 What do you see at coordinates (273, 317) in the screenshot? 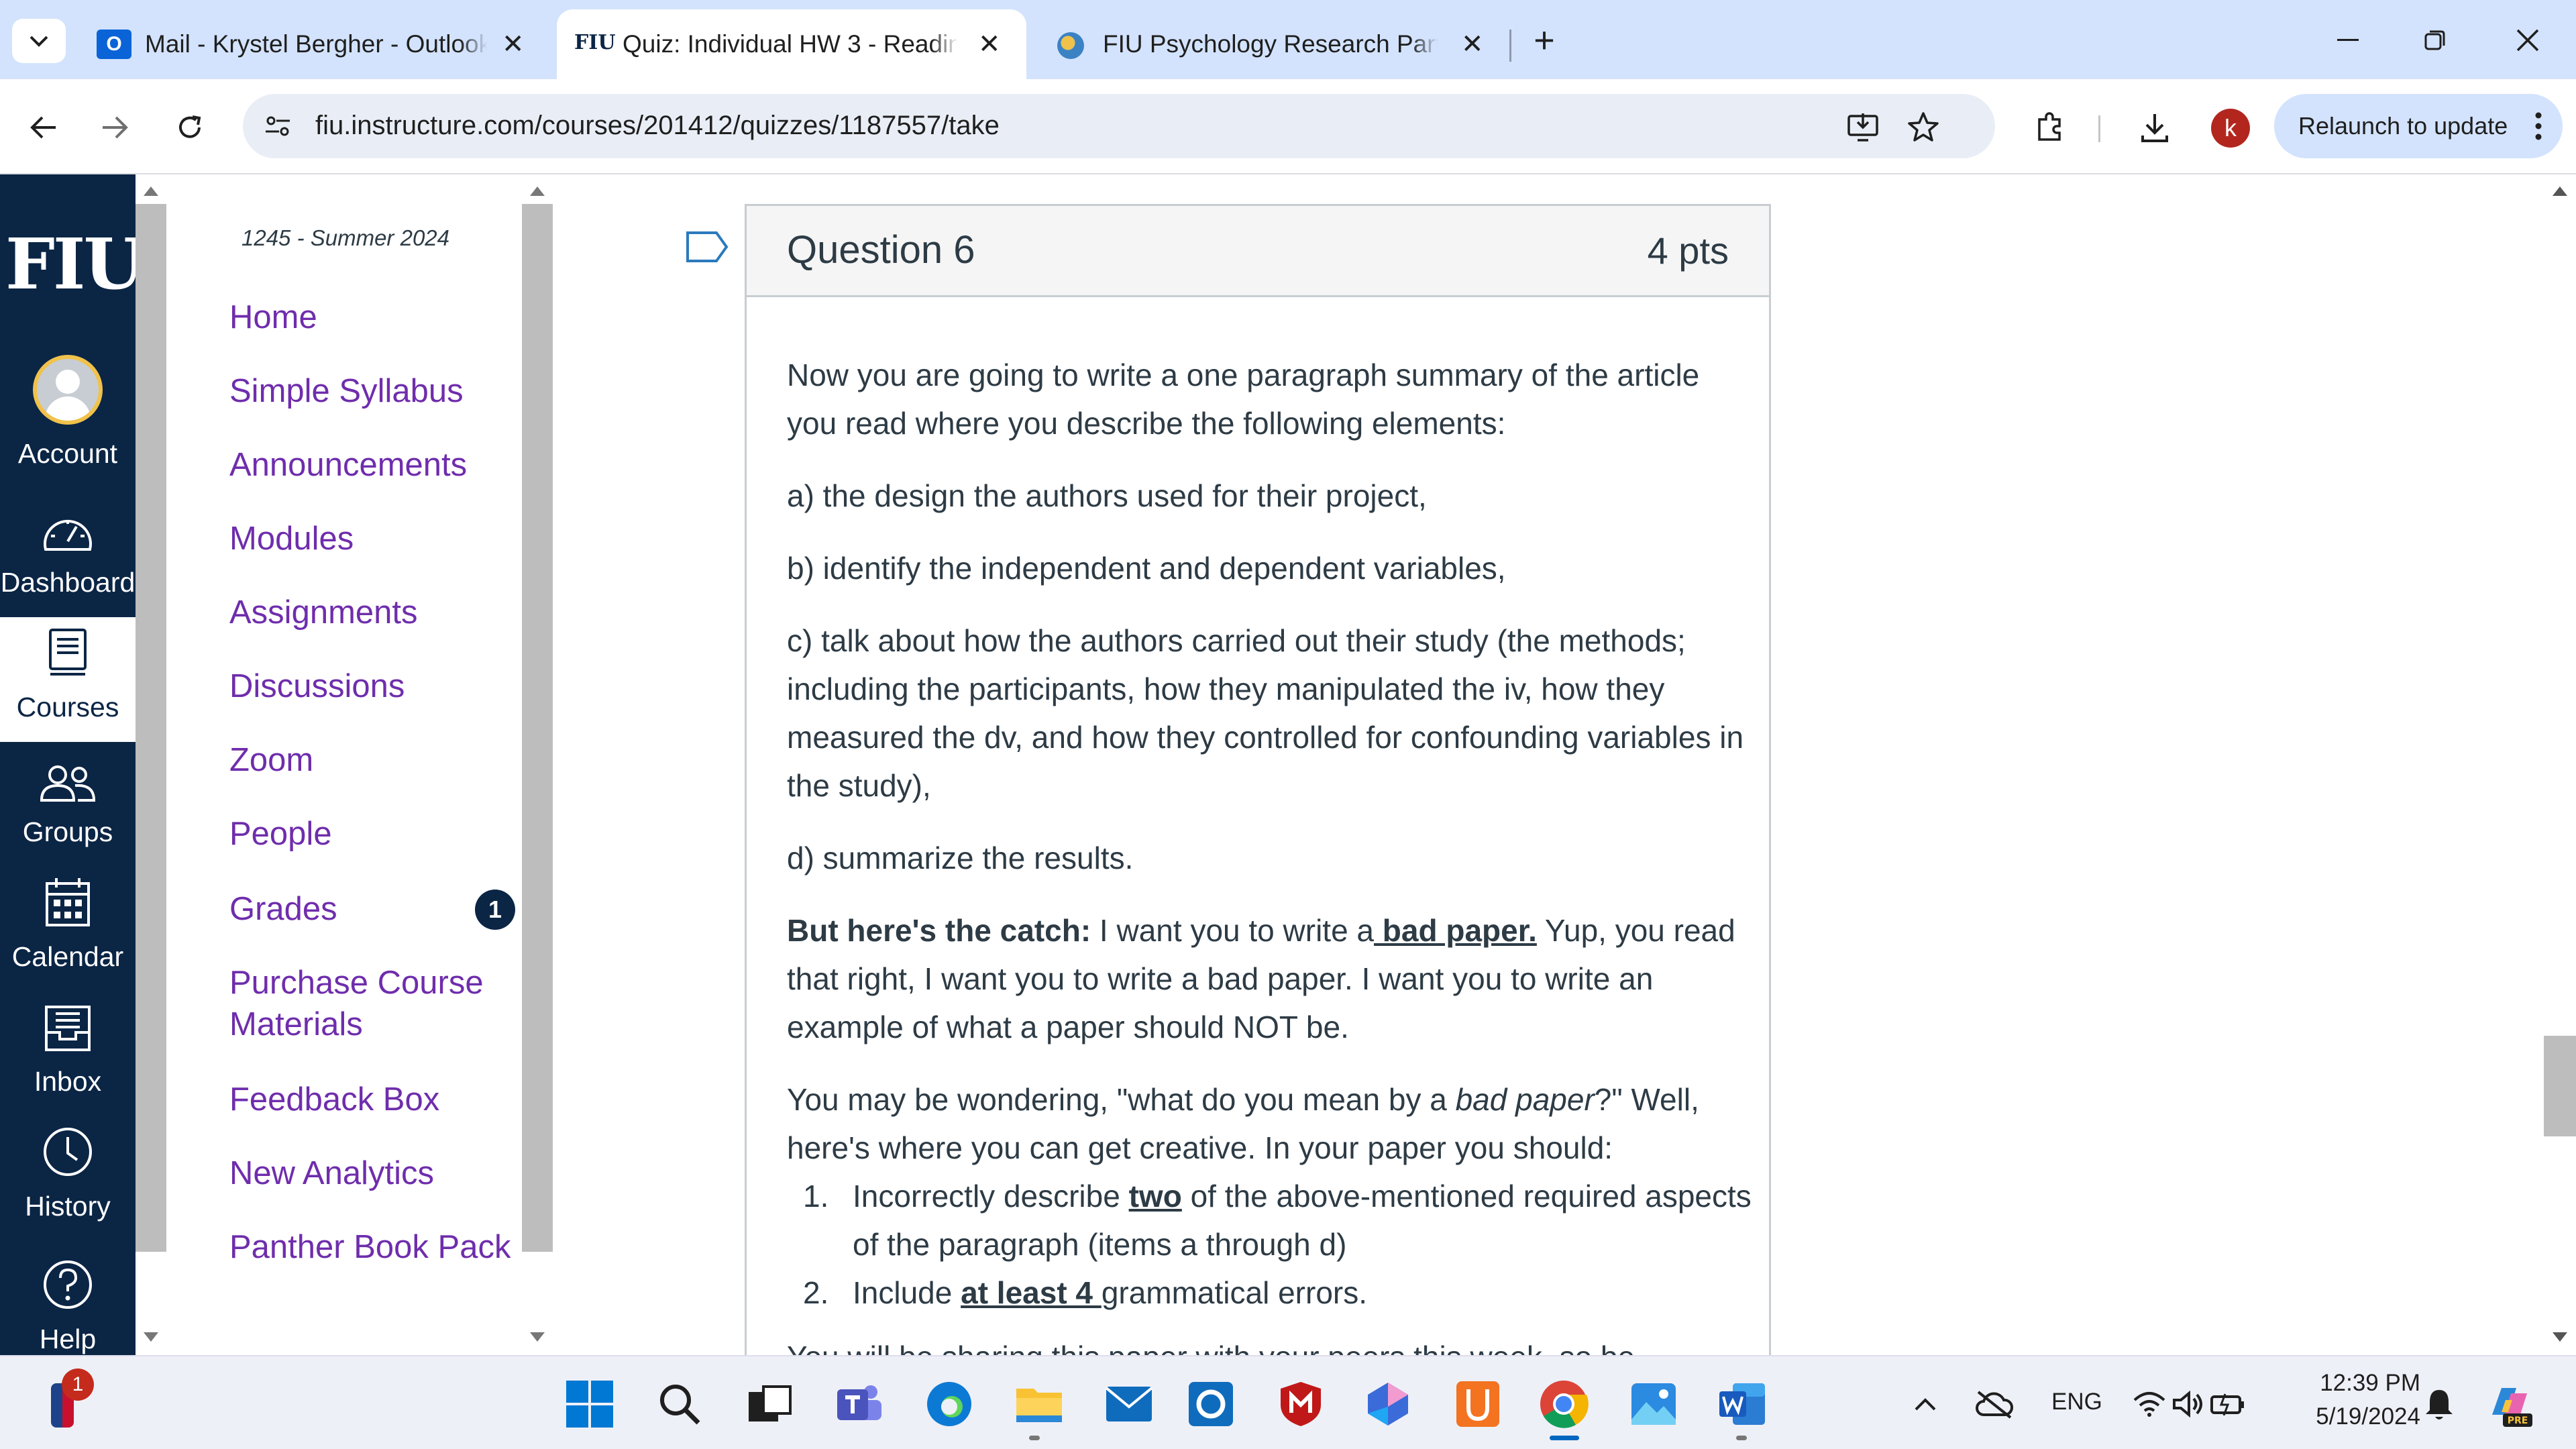
I see `course-nav-home: Home` at bounding box center [273, 317].